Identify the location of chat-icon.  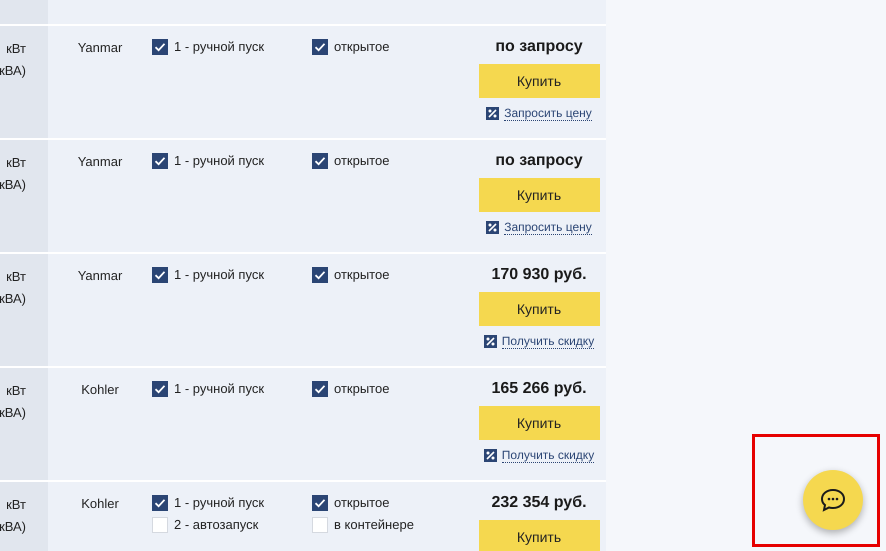
(833, 500).